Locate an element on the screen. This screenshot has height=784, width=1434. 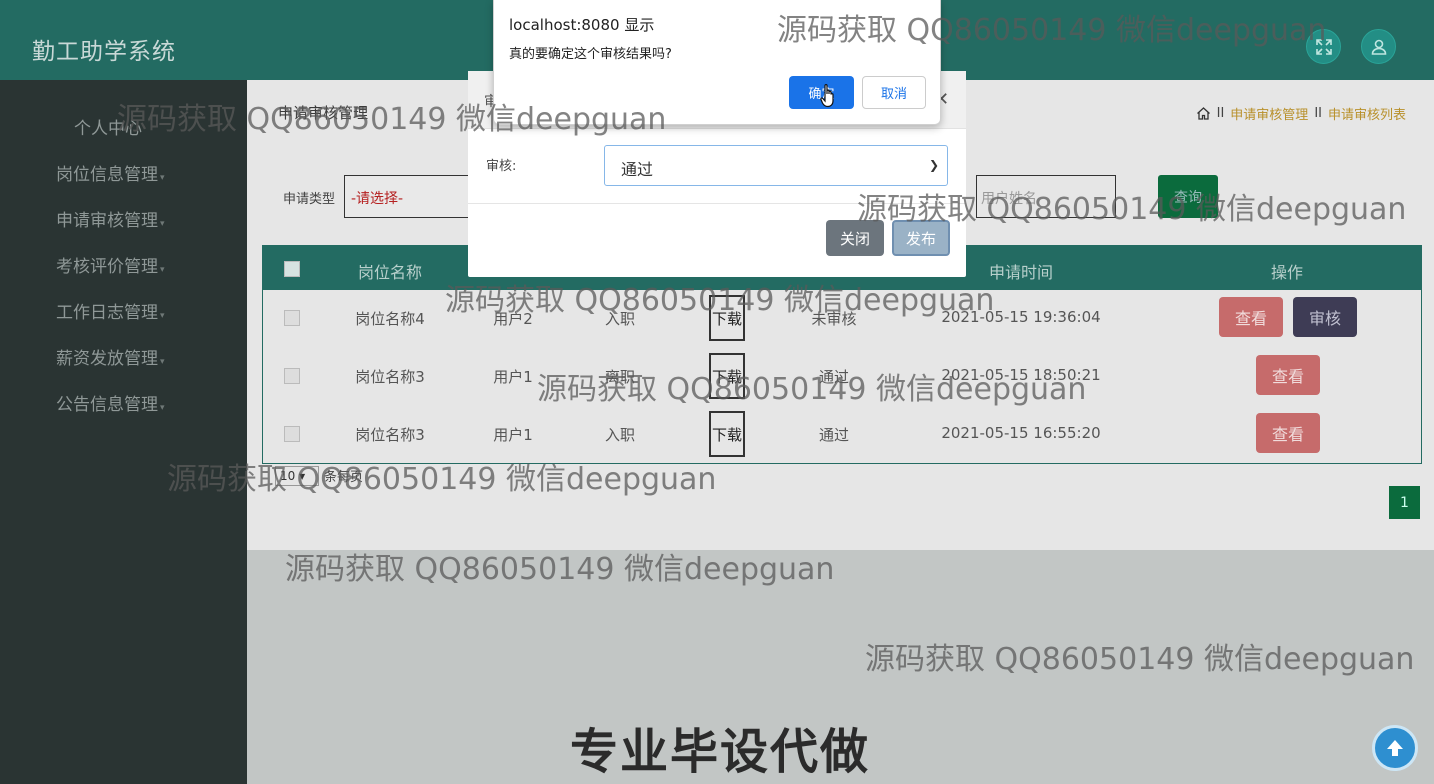
sidebar-item-salary: 薪资发放管理 ▾ is located at coordinates (110, 356).